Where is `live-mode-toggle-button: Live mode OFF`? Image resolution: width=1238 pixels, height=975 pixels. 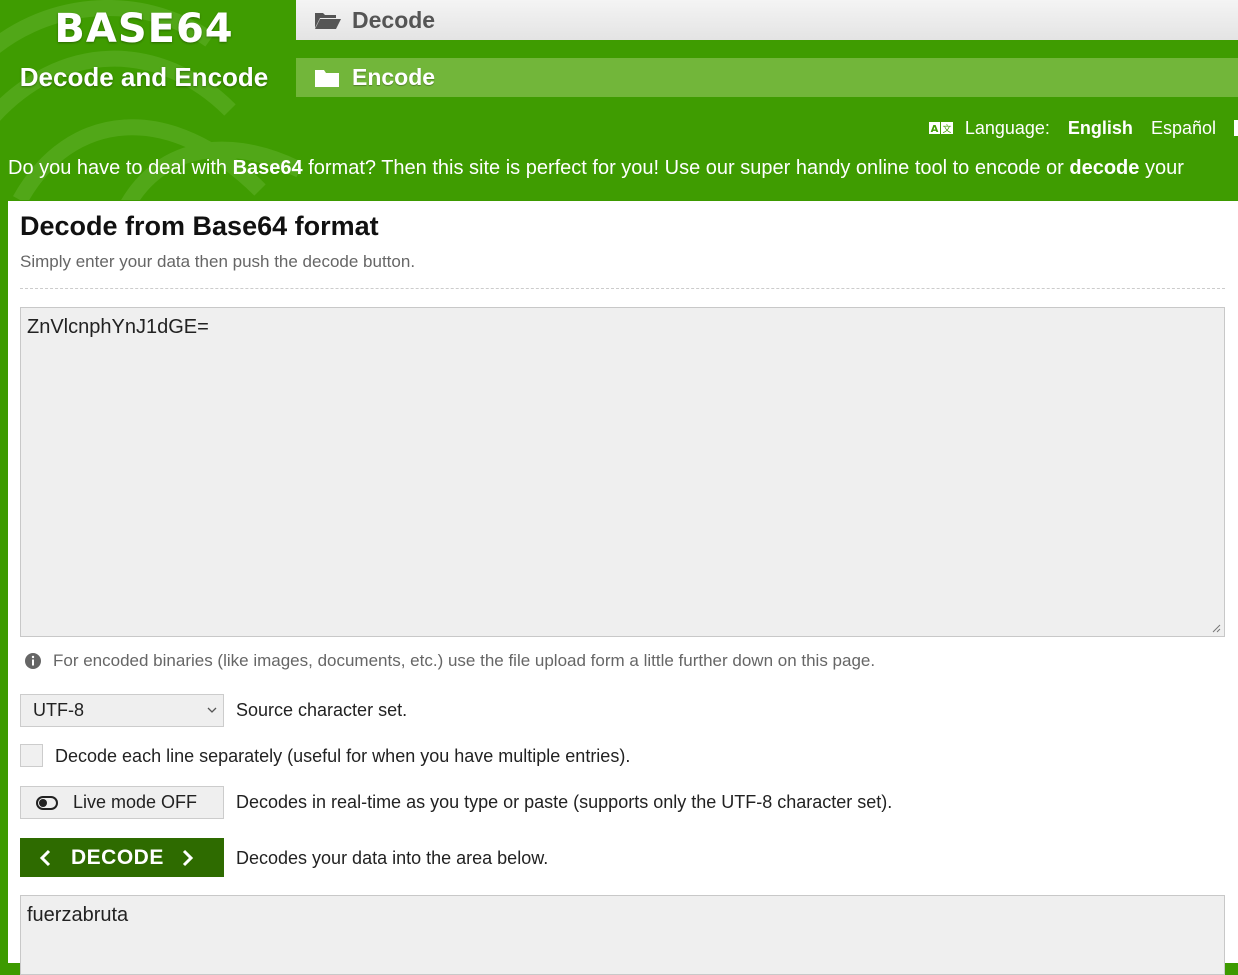
live-mode-toggle-button: Live mode OFF is located at coordinates (122, 802).